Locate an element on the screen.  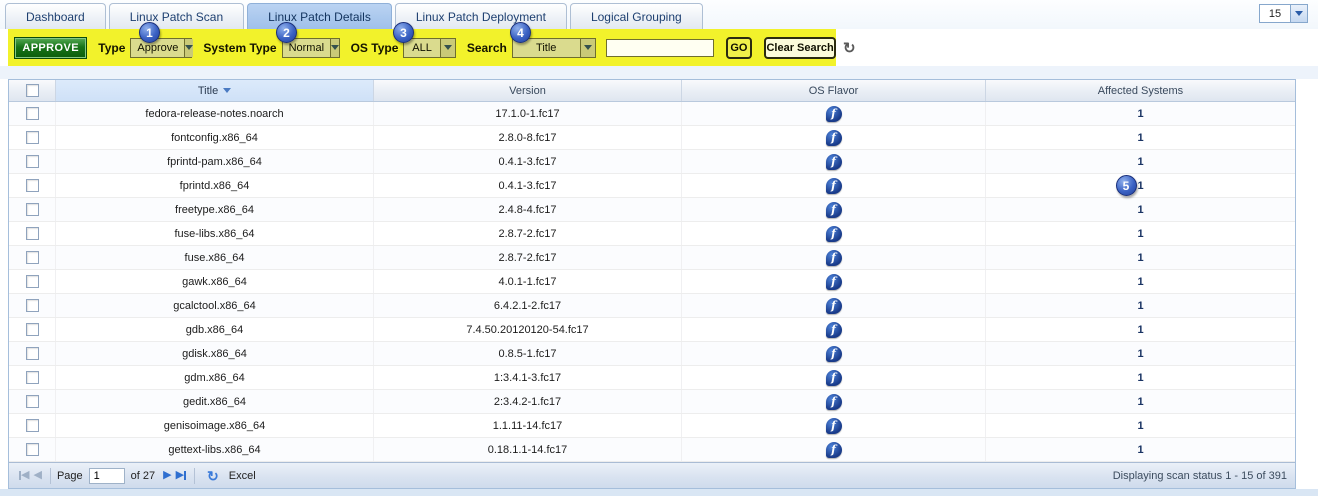
pager-divider is located at coordinates (50, 475).